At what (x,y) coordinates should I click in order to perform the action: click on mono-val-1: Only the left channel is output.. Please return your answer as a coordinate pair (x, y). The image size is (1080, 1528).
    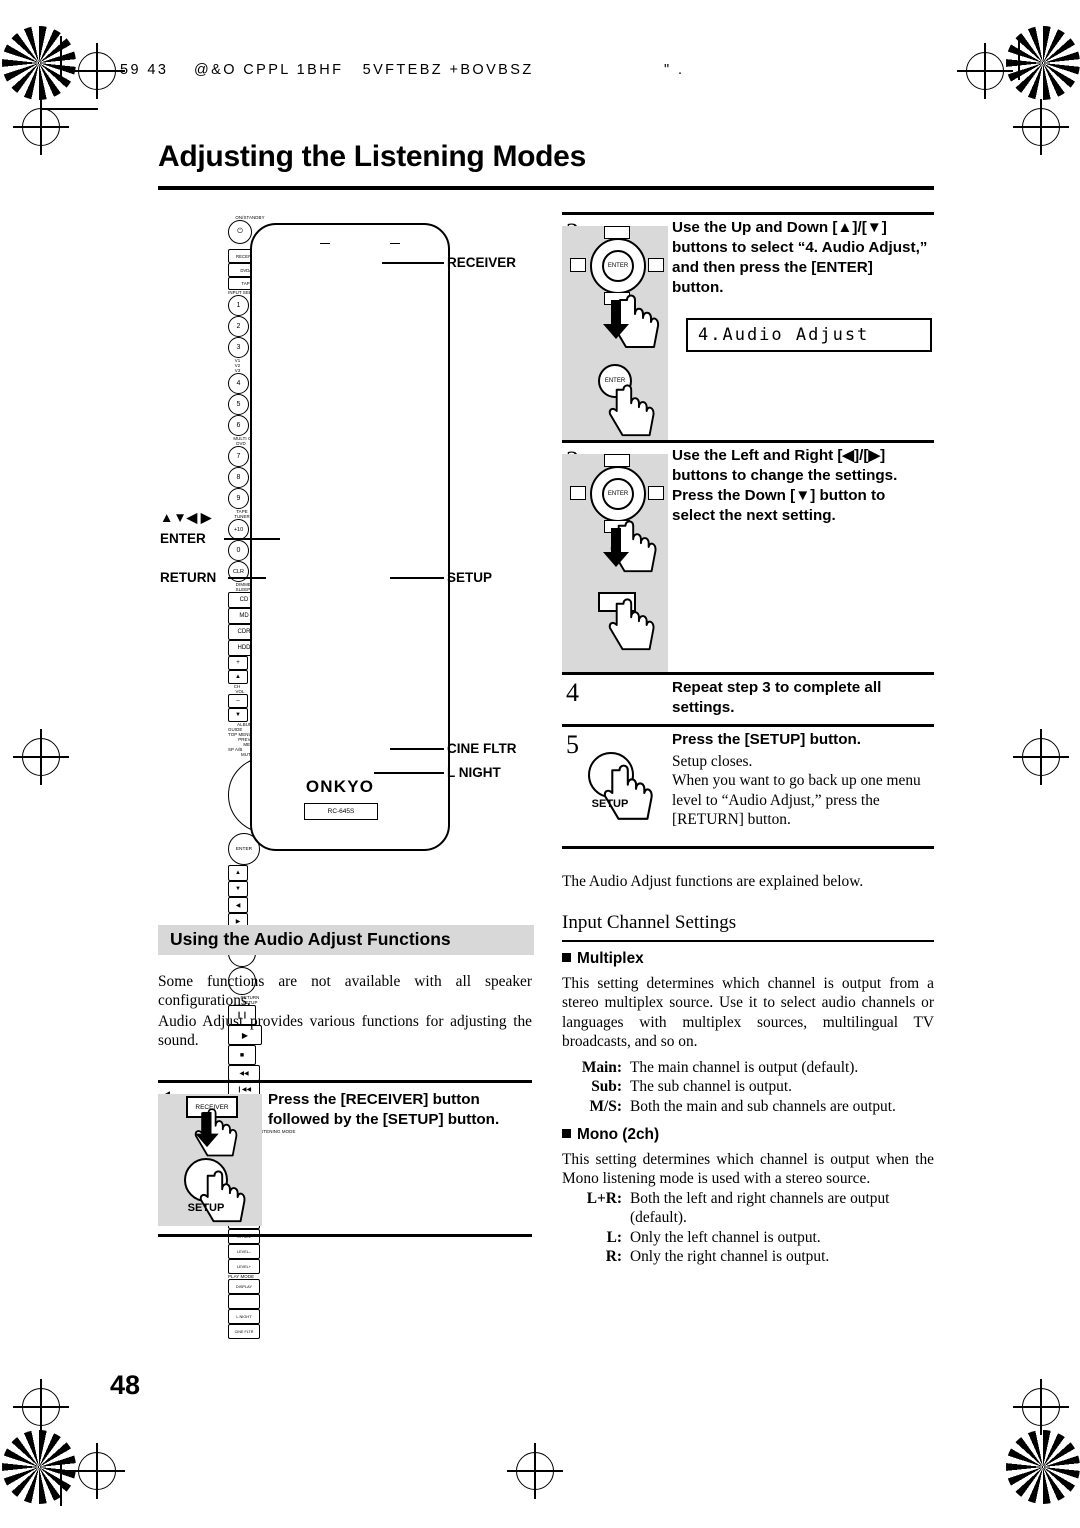
    Looking at the image, I should click on (725, 1237).